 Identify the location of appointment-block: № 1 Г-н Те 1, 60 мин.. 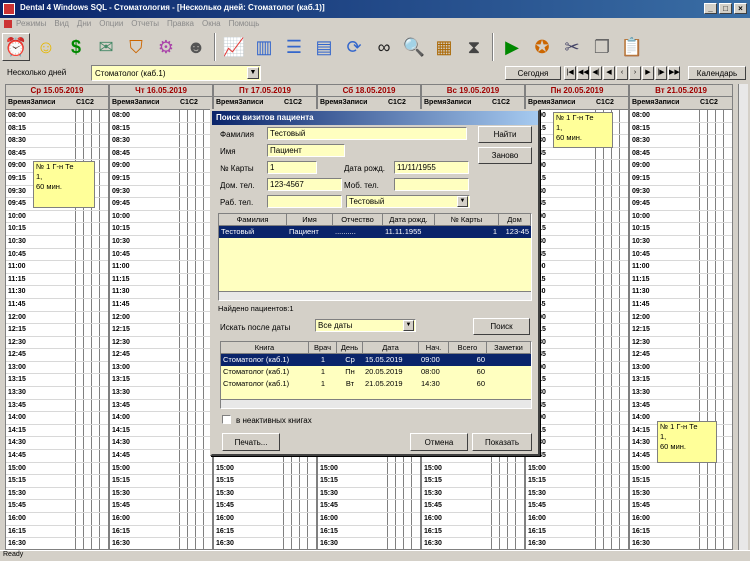
(583, 130).